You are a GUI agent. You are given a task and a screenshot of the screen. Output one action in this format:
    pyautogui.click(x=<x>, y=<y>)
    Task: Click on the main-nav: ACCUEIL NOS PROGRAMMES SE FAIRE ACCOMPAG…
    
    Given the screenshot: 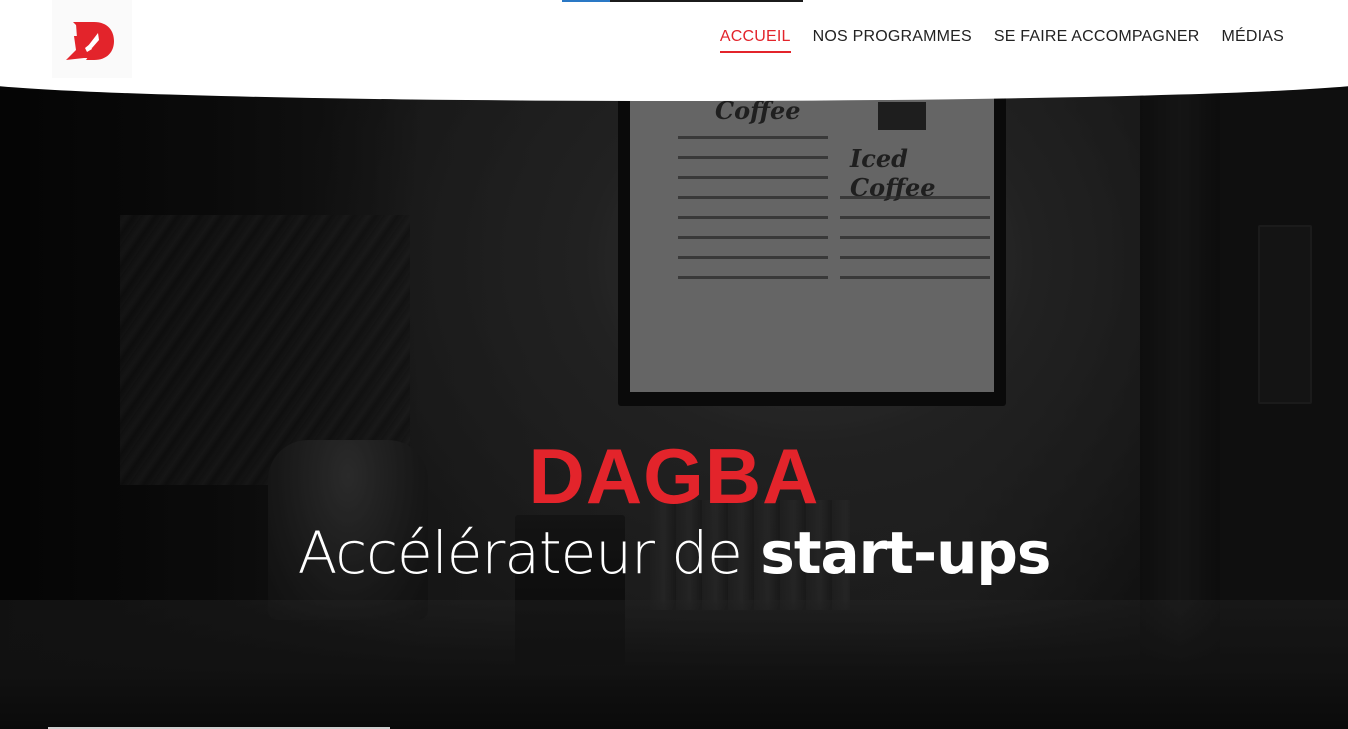 What is the action you would take?
    pyautogui.click(x=1001, y=40)
    